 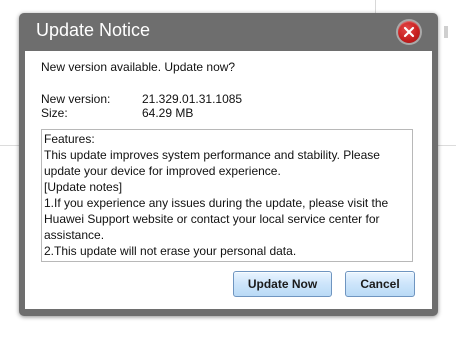 What do you see at coordinates (93, 30) in the screenshot?
I see `dialog-title: Update Notice` at bounding box center [93, 30].